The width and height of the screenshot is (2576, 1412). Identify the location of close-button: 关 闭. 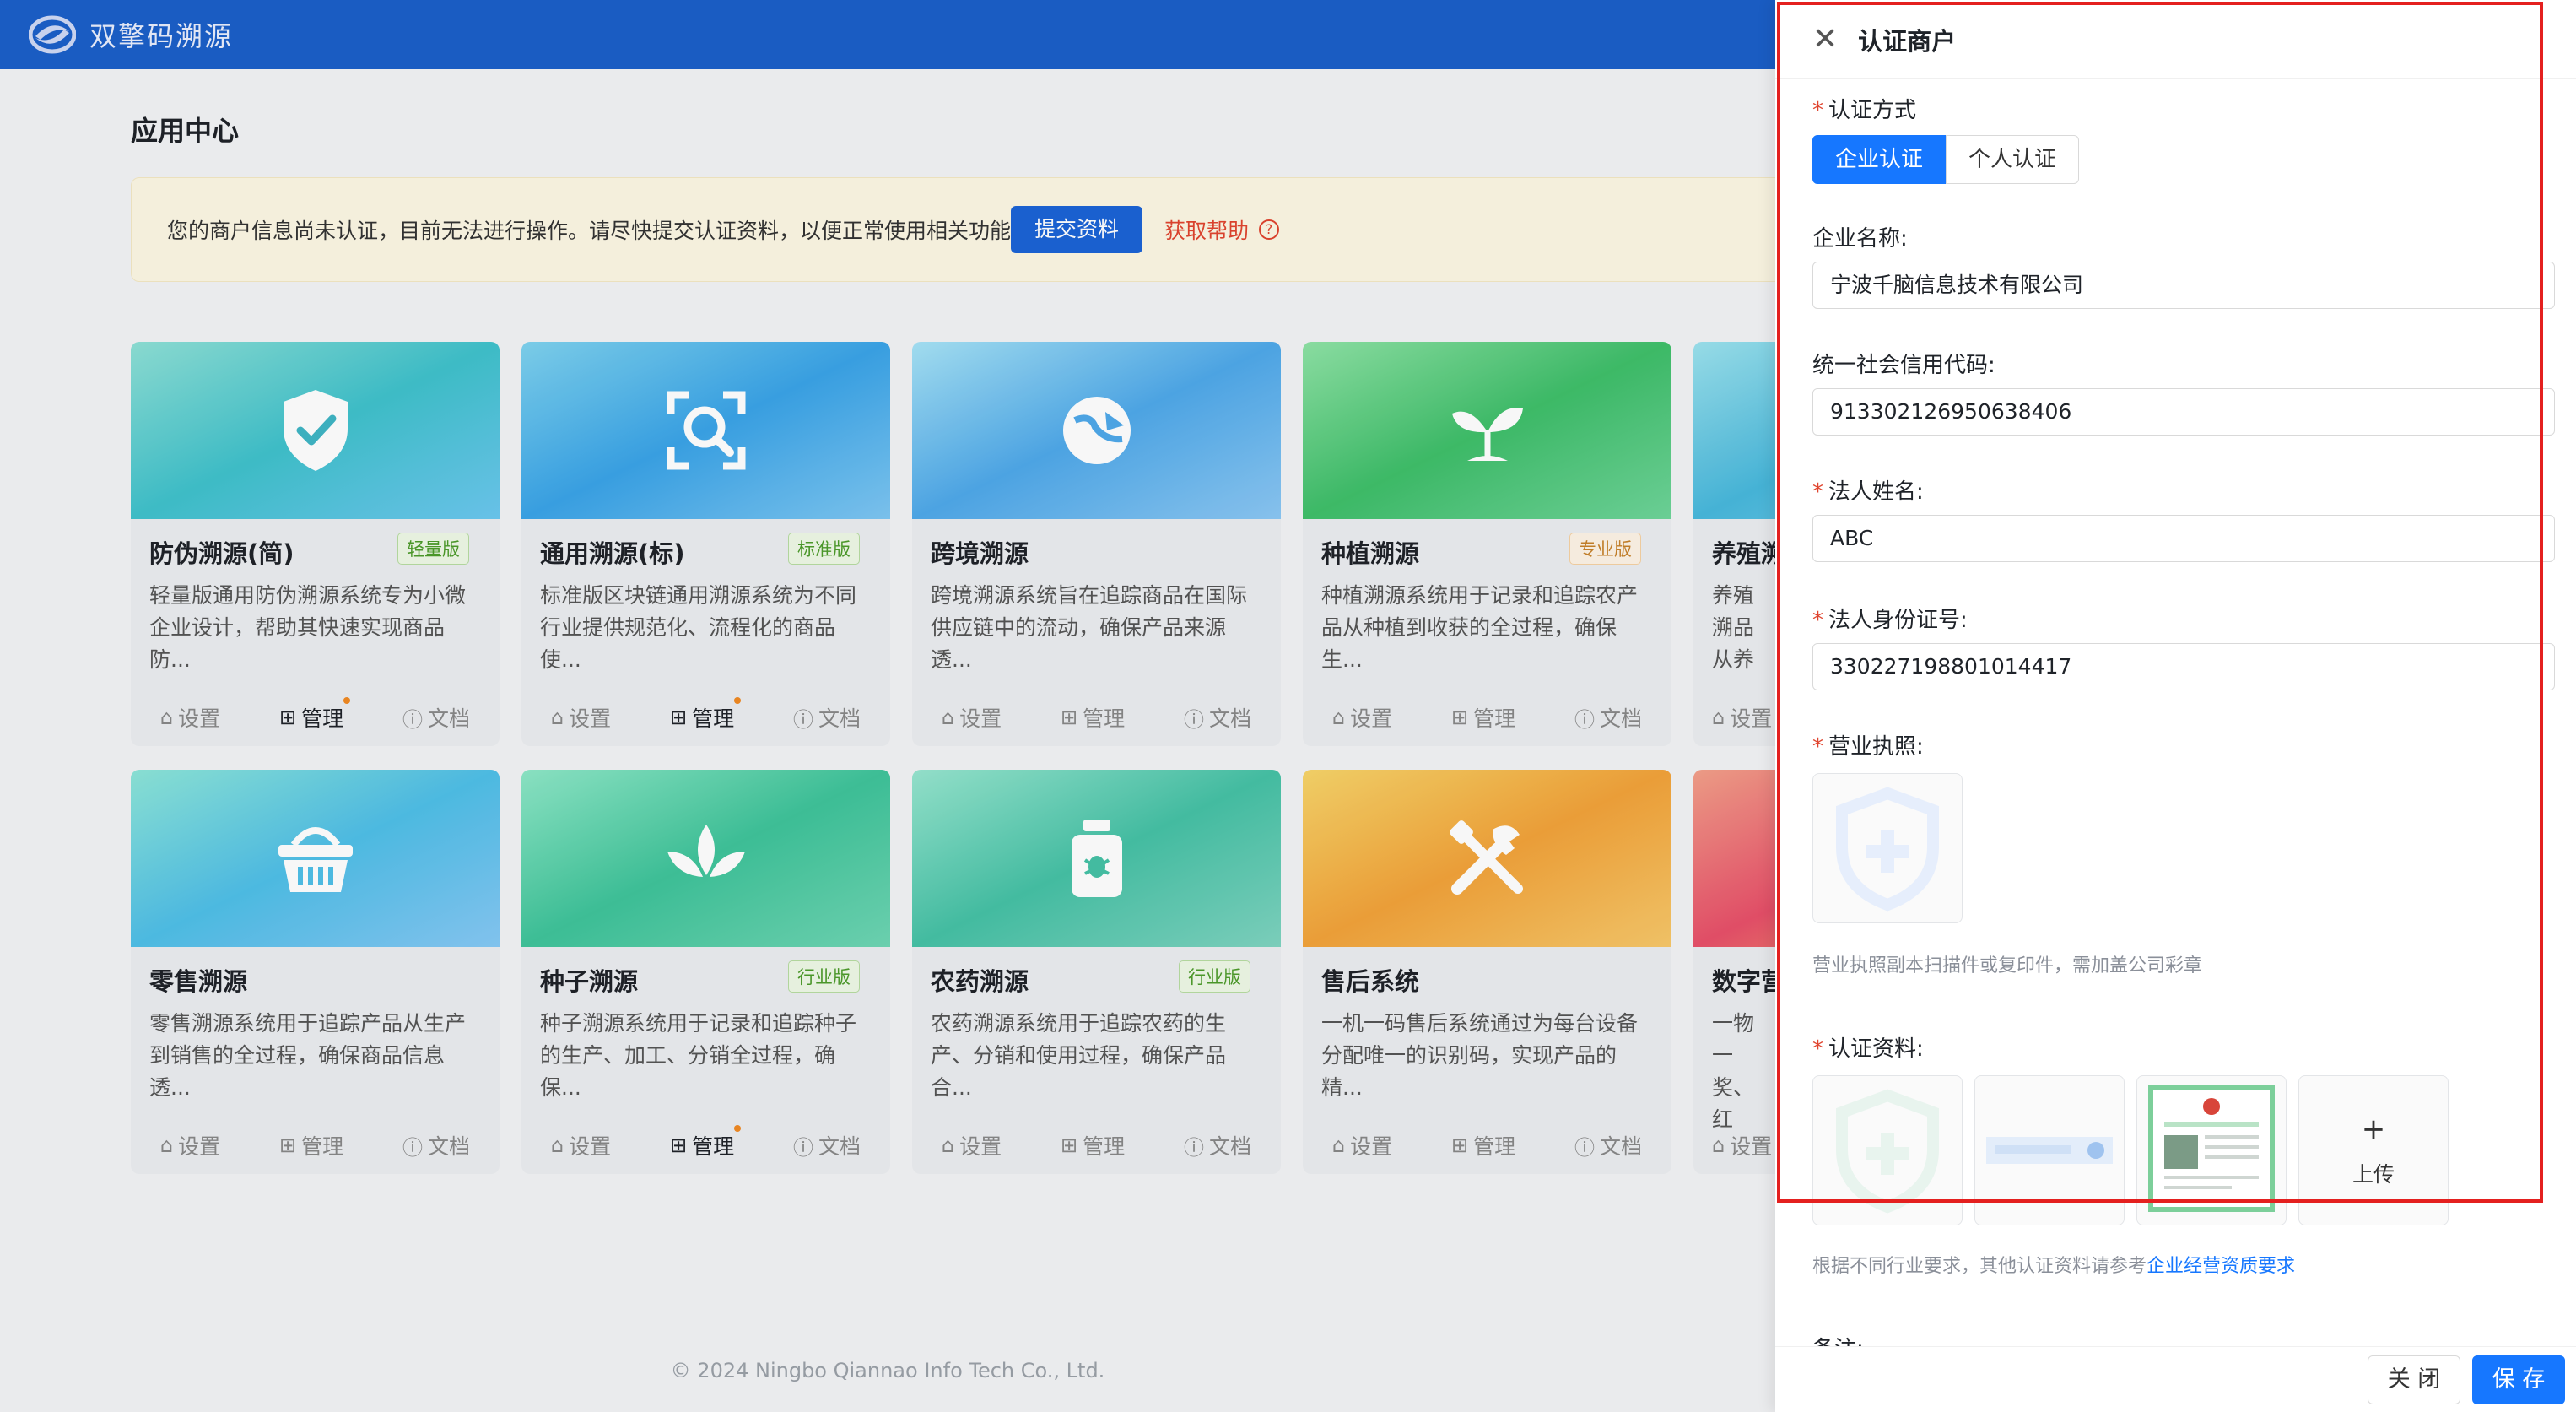
(2414, 1379).